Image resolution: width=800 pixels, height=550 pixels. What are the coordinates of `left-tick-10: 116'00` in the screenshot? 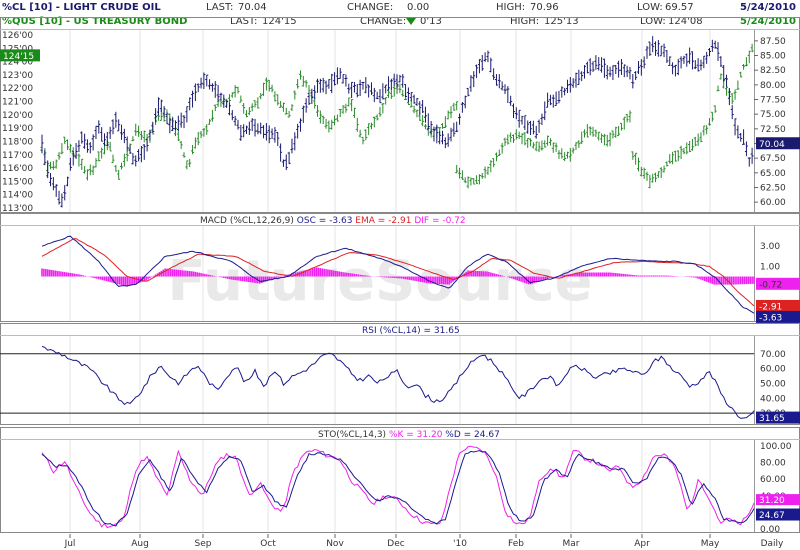 It's located at (17, 169).